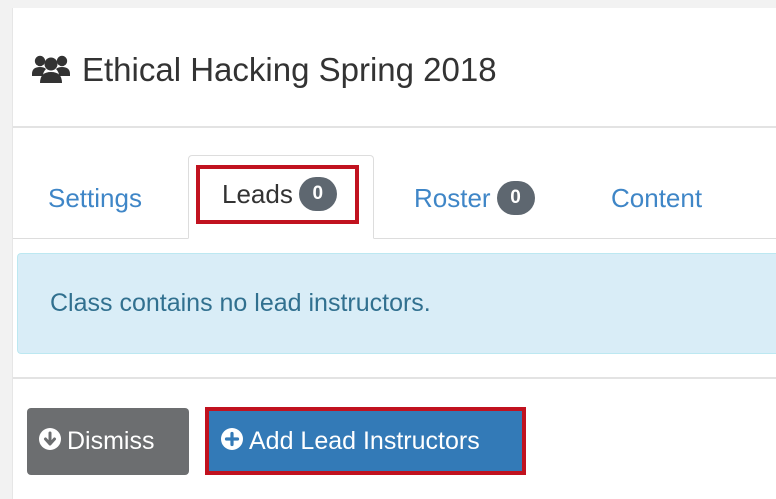 The height and width of the screenshot is (499, 776). I want to click on page-title: Ethical Hacking Spring 2018, so click(289, 69).